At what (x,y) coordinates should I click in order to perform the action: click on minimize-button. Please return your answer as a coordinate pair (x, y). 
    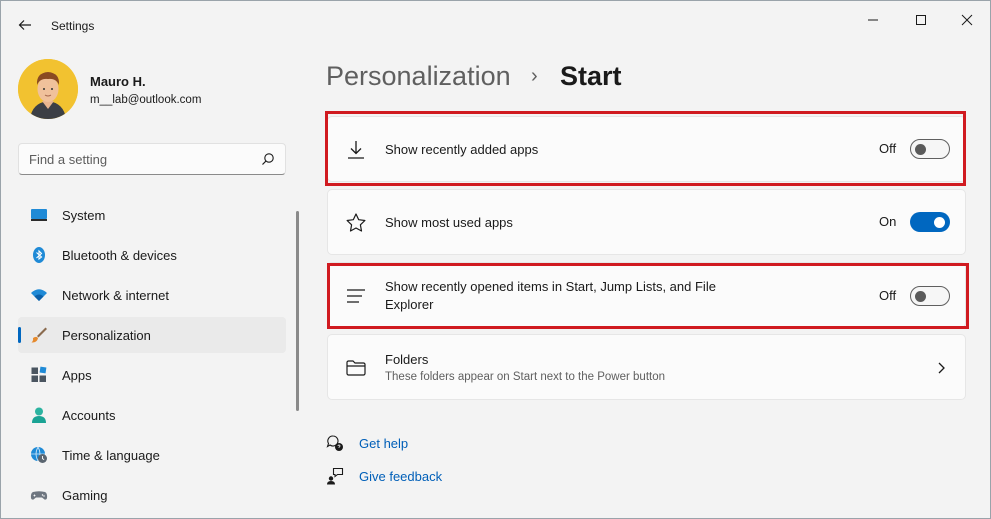
    Looking at the image, I should click on (873, 20).